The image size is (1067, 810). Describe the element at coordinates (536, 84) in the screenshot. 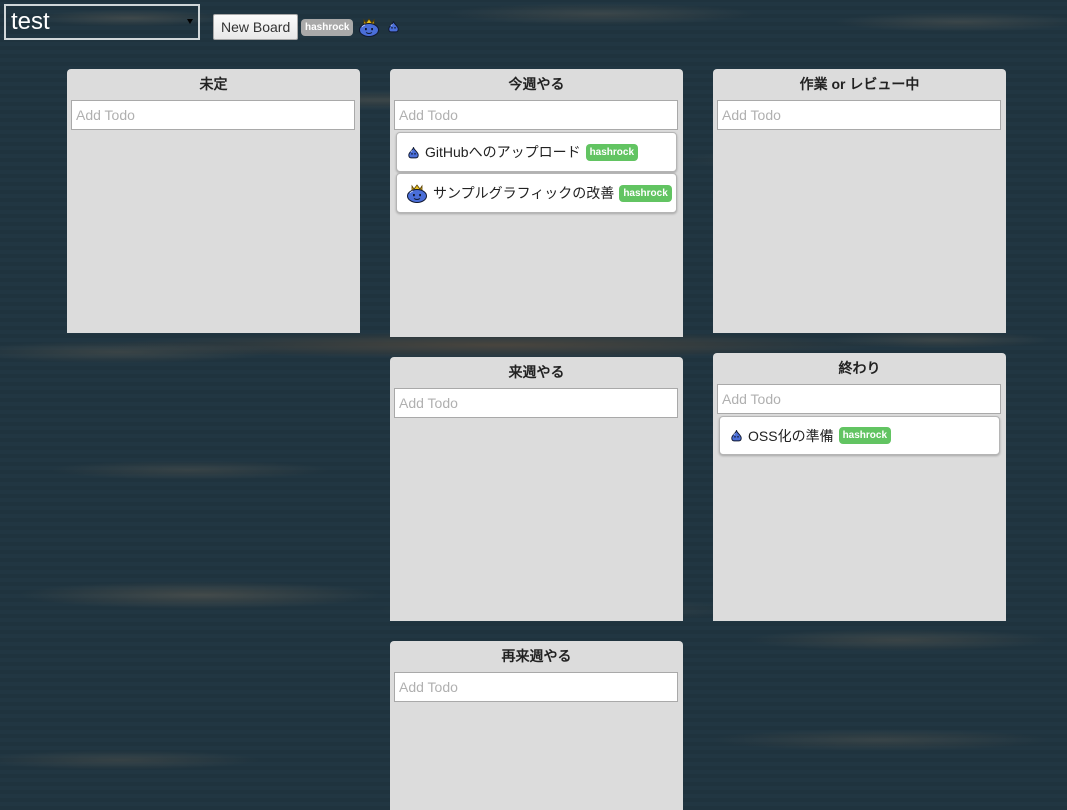

I see `column-title: 今週やる` at that location.